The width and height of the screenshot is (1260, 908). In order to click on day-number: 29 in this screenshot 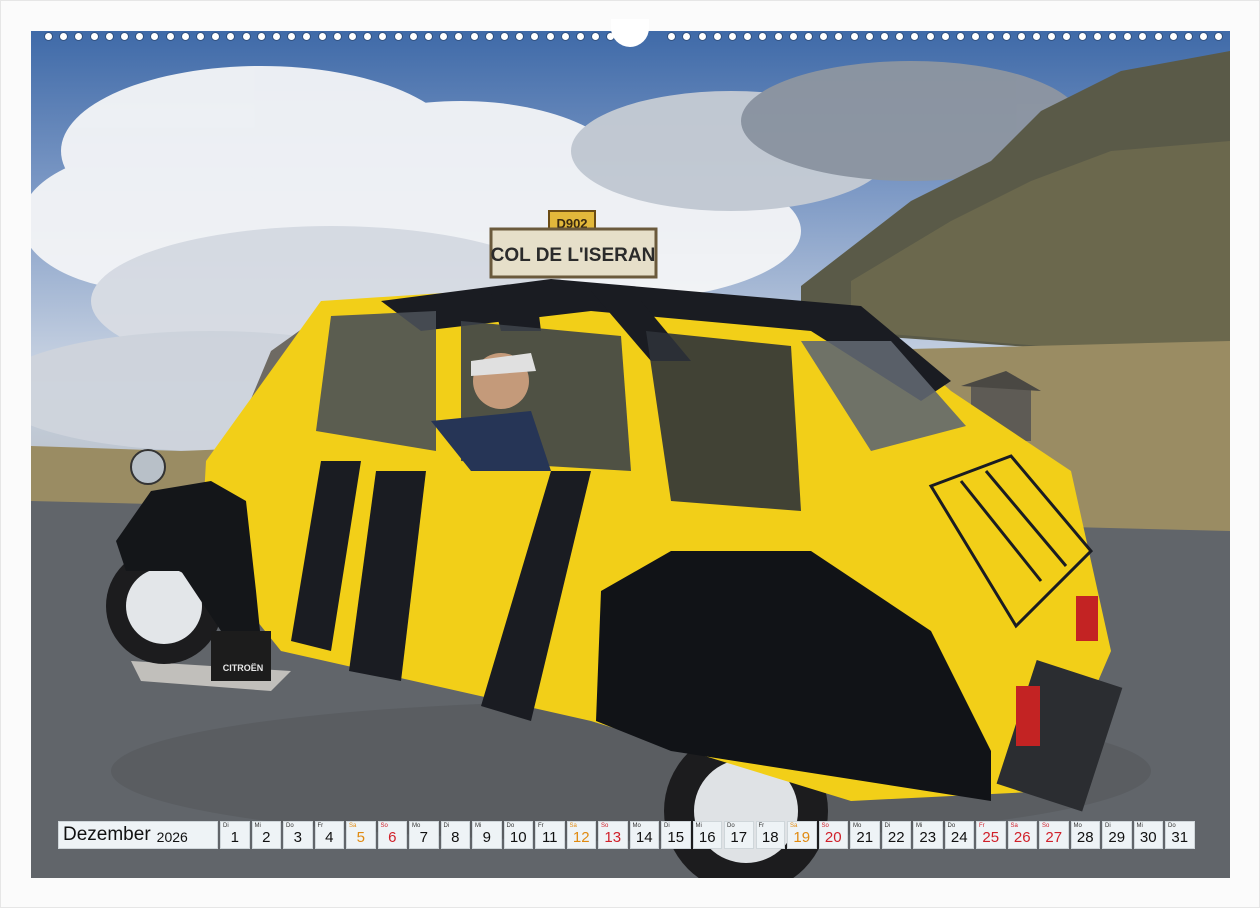, I will do `click(1117, 837)`.